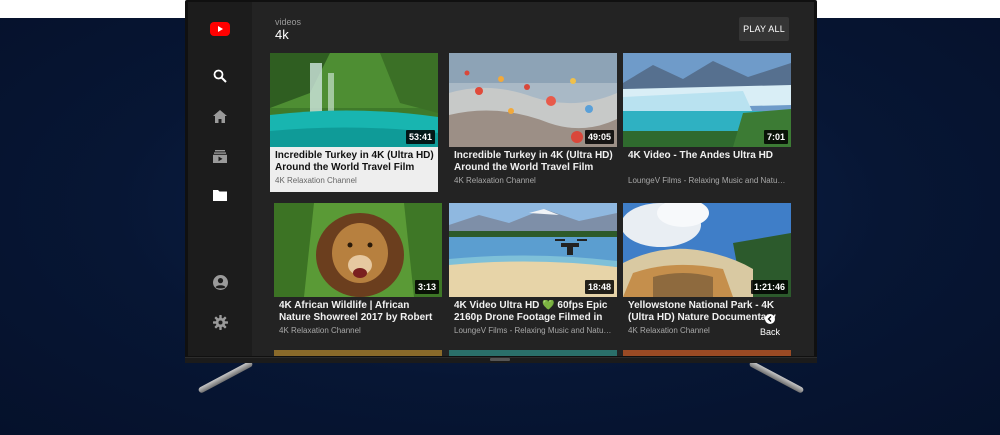  Describe the element at coordinates (770, 332) in the screenshot. I see `back-label: Back` at that location.